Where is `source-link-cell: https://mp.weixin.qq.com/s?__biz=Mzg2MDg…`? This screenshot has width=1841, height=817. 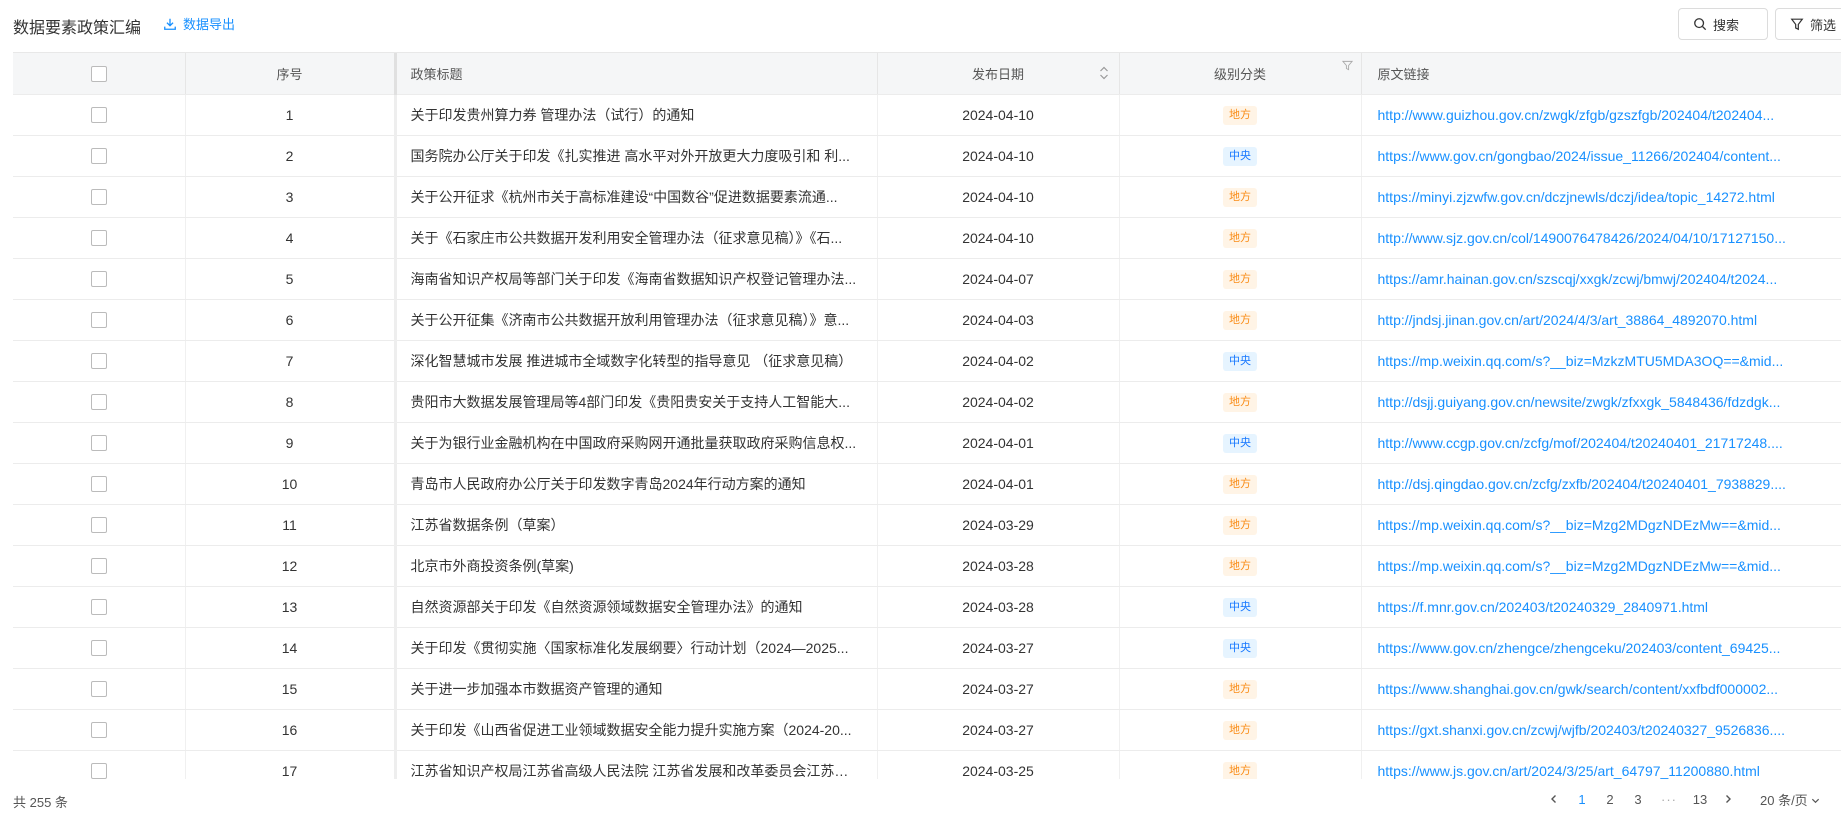 source-link-cell: https://mp.weixin.qq.com/s?__biz=Mzg2MDg… is located at coordinates (1601, 525).